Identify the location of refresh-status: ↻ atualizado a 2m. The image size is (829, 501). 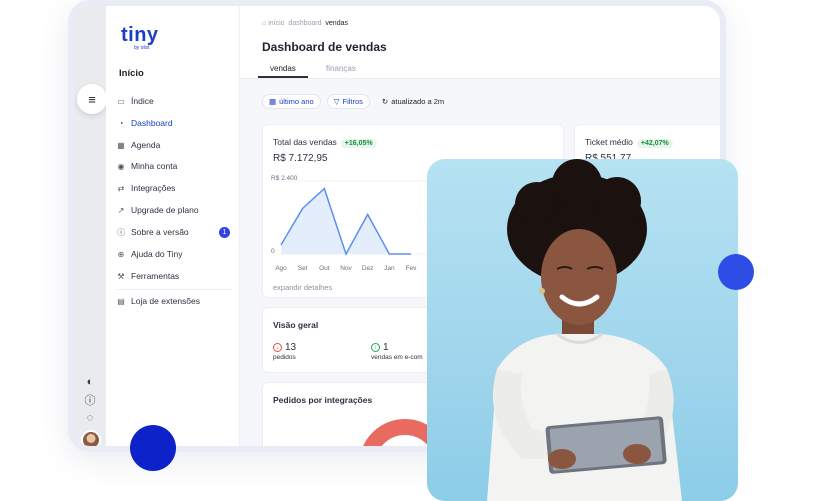
(413, 101).